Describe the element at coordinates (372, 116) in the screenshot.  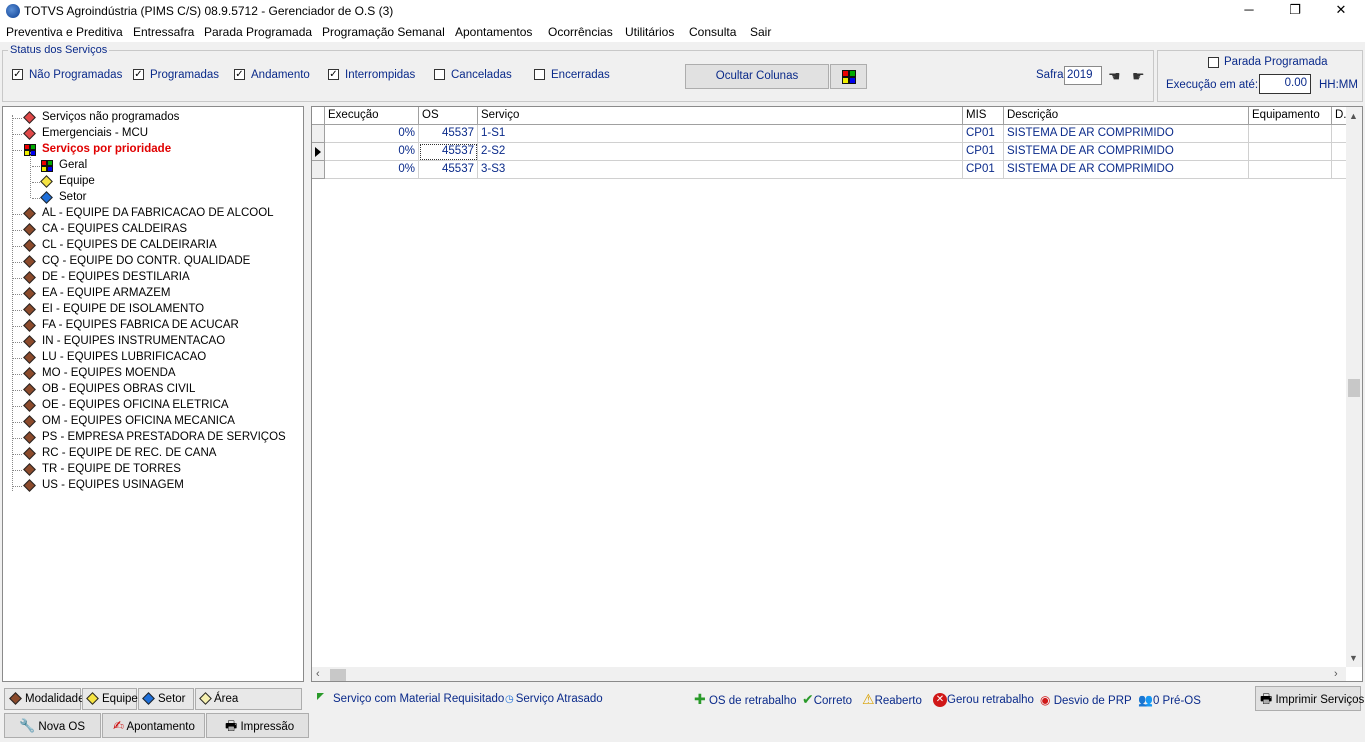
I see `column-header-execucao: Execução` at that location.